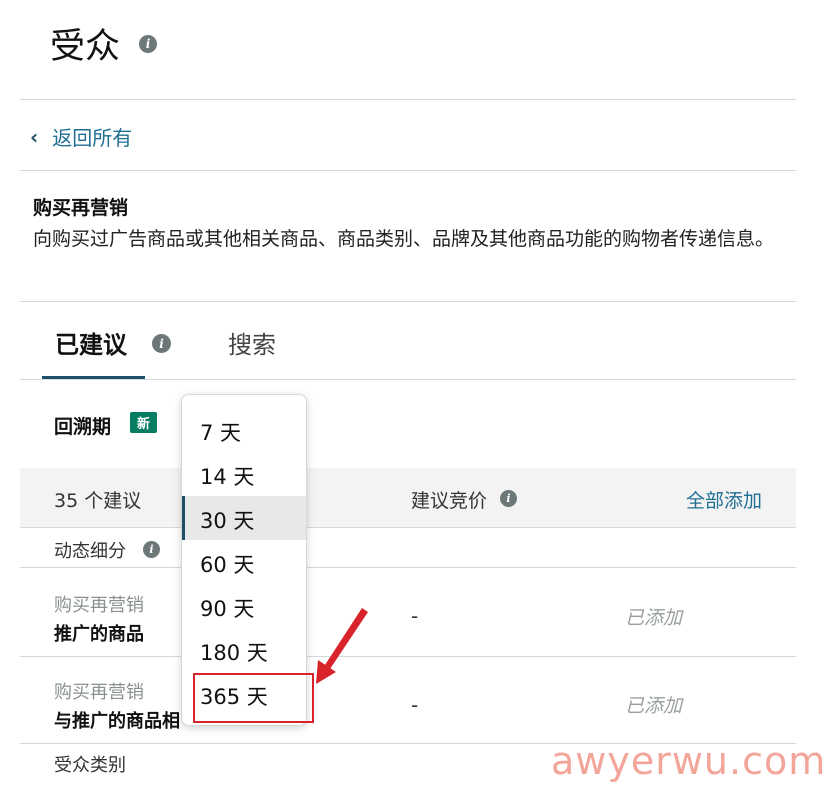 The width and height of the screenshot is (829, 793). I want to click on annotation-arrow-icon, so click(342, 646).